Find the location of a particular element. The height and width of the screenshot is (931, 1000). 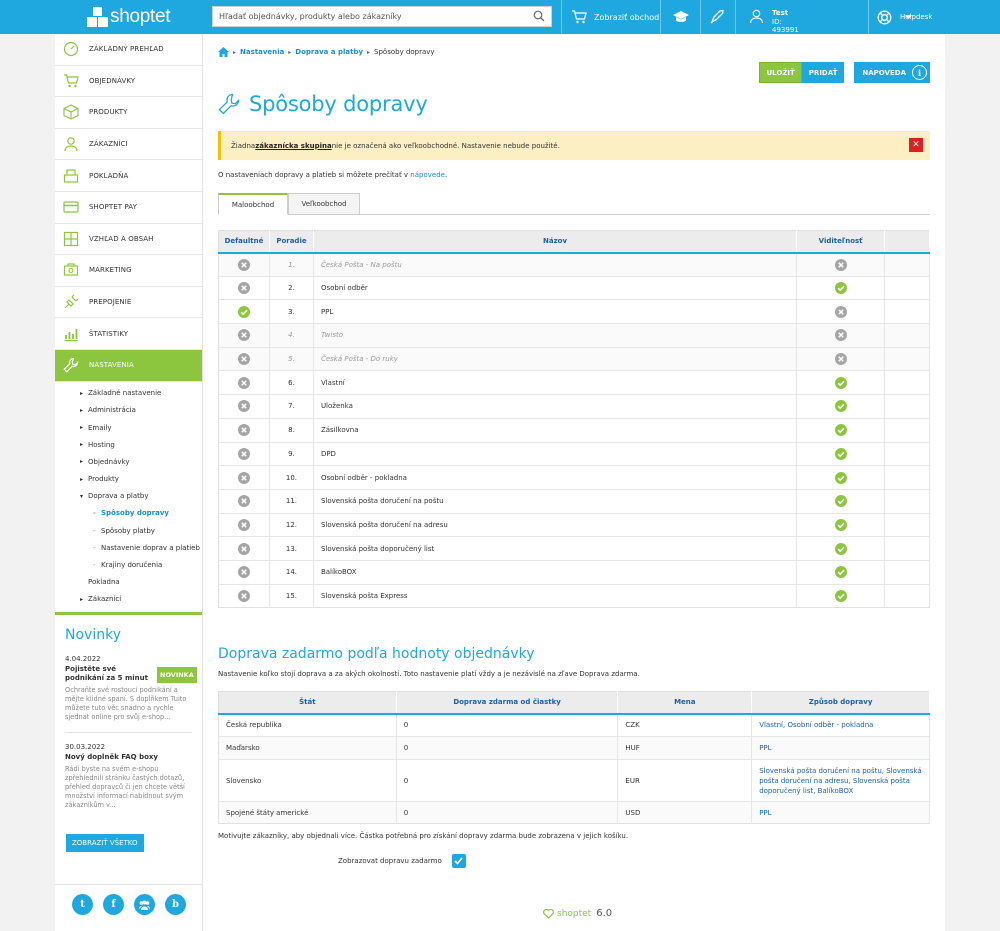

subnav-item: ▸ Produkty is located at coordinates (128, 478).